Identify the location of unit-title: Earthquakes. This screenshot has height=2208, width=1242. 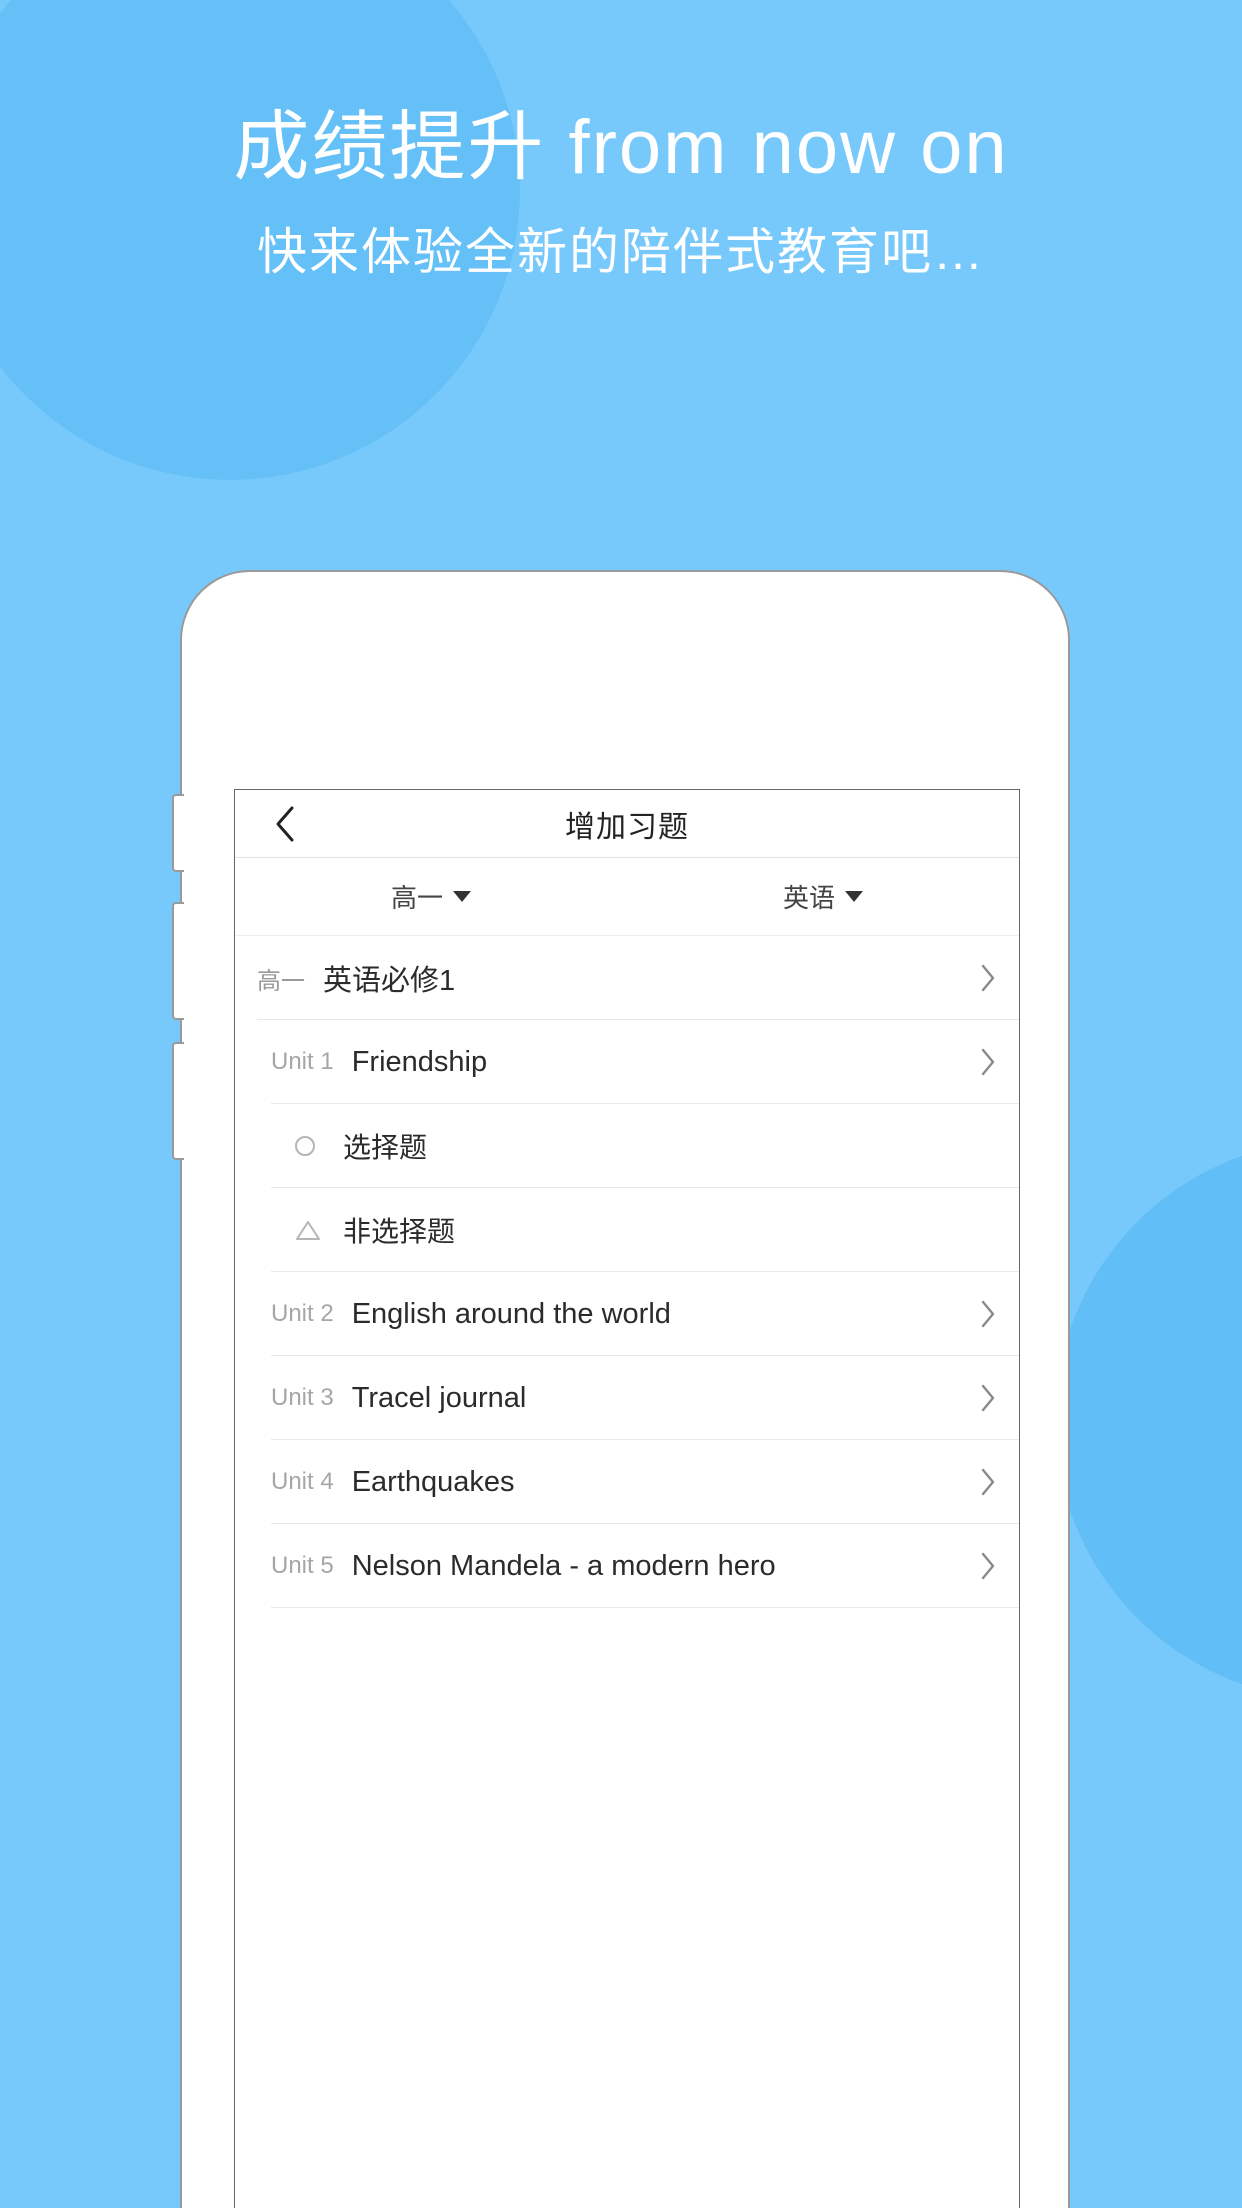
(433, 1481).